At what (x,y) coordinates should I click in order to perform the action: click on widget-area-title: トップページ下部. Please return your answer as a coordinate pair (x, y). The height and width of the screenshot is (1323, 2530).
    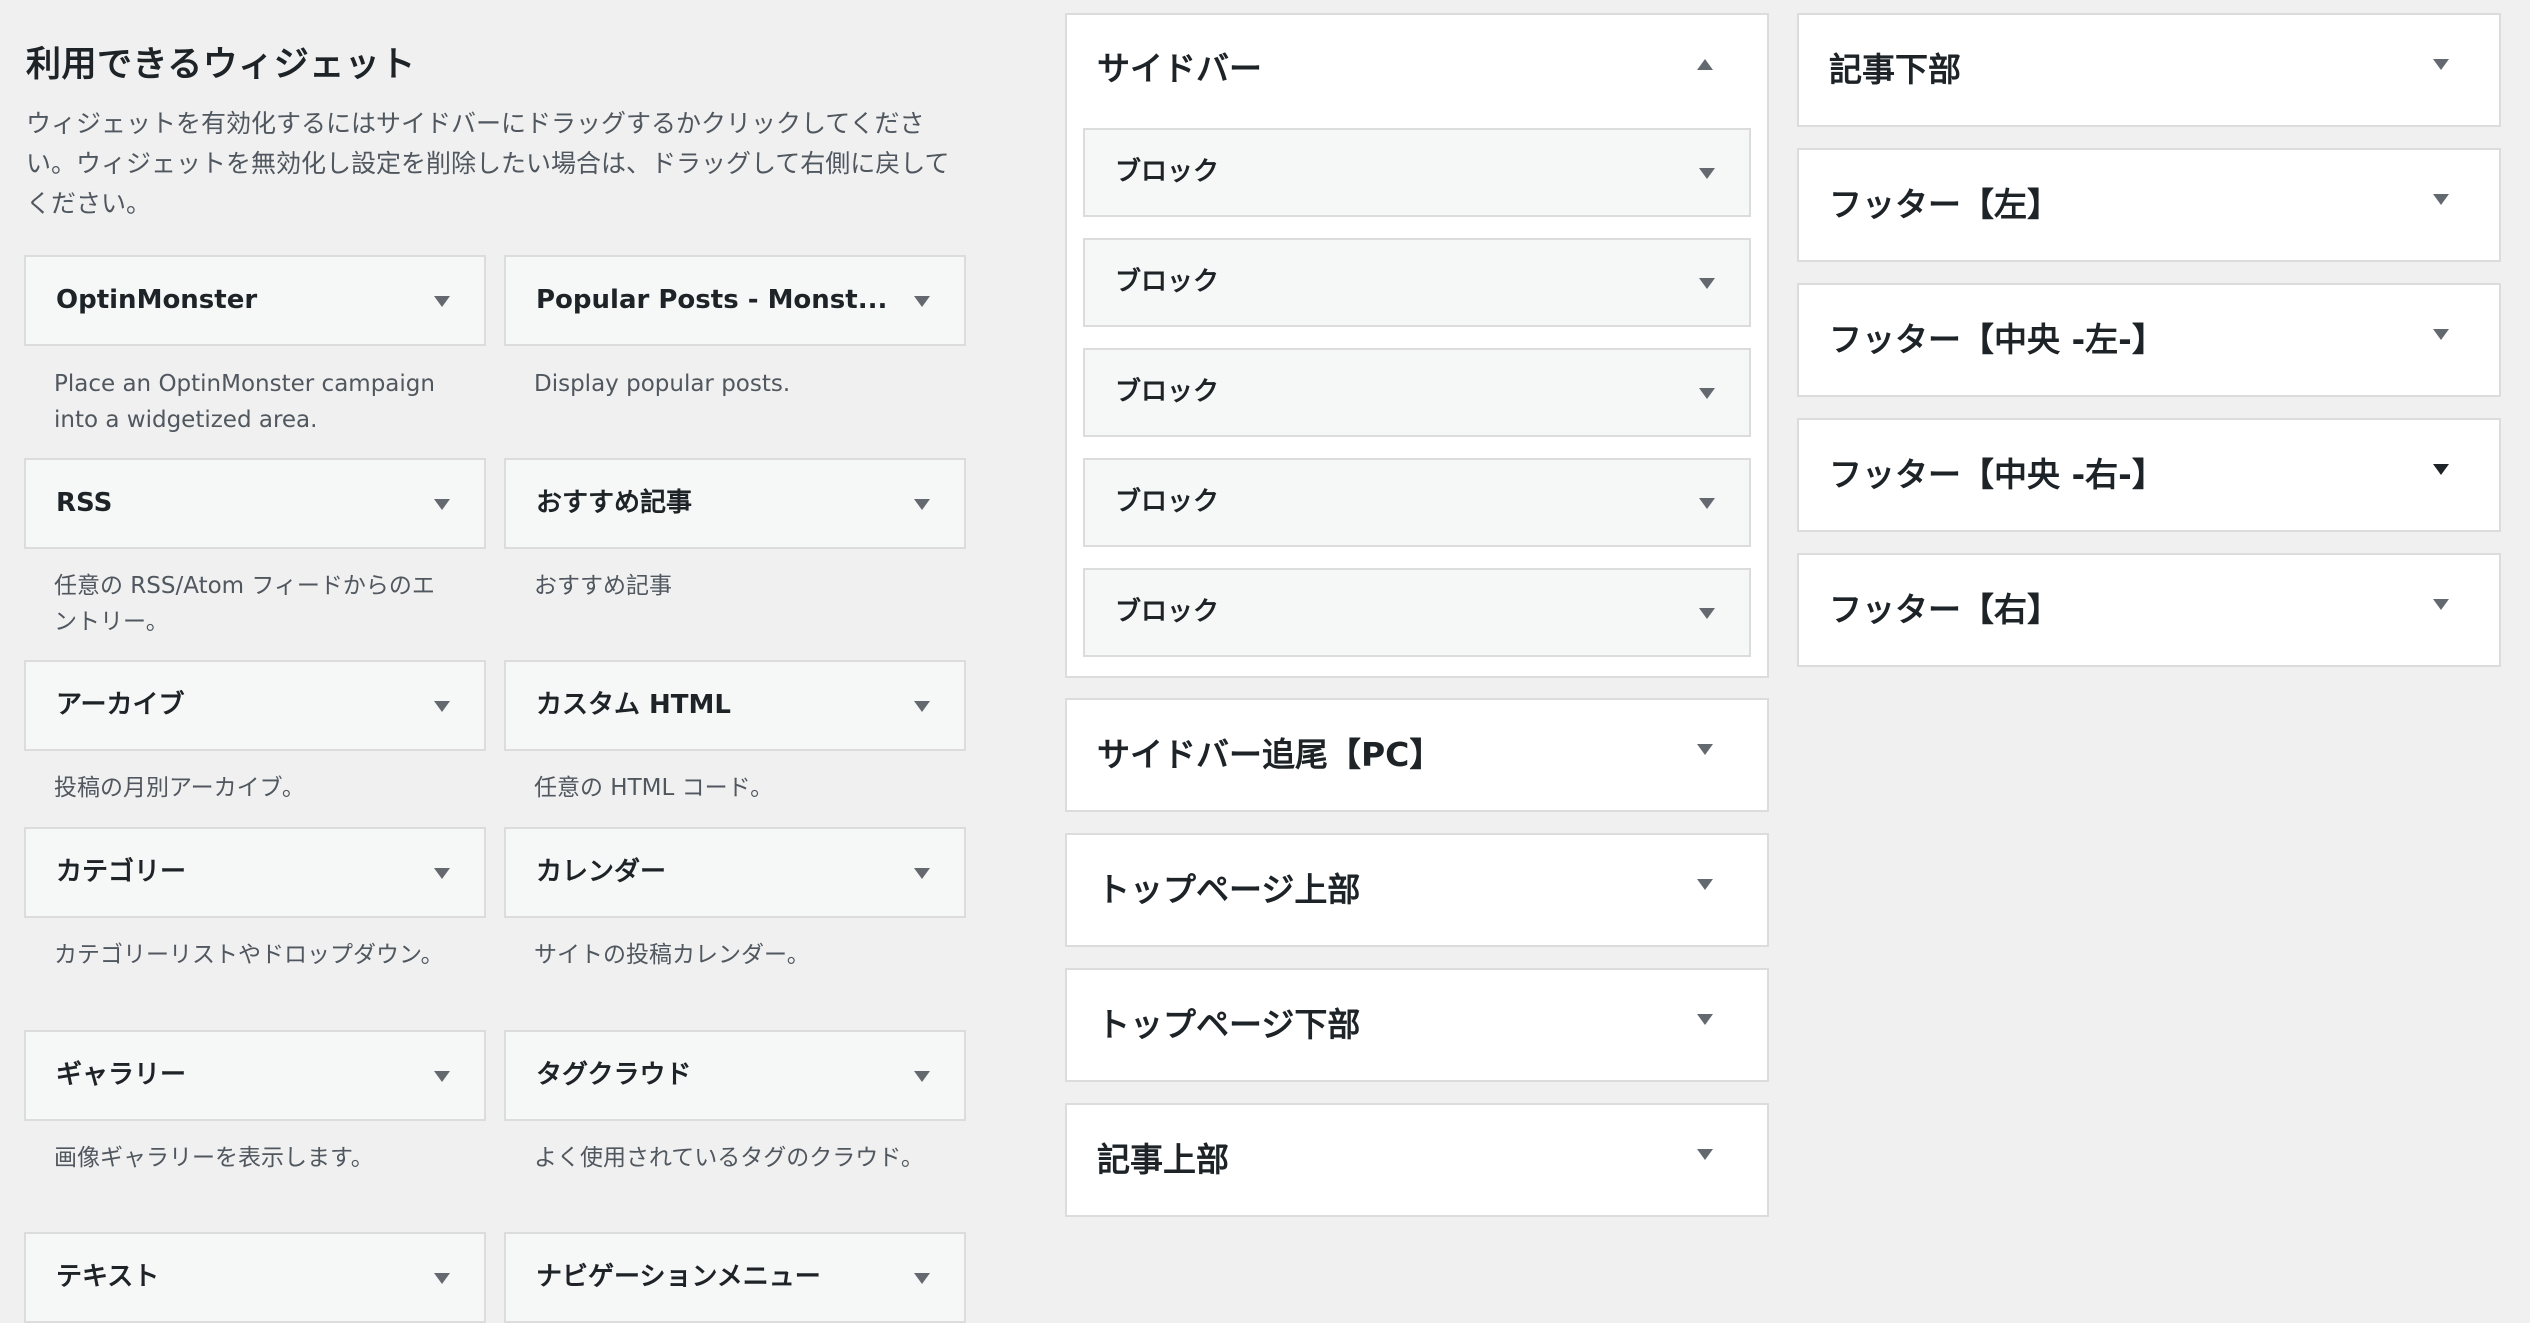
    Looking at the image, I should click on (1229, 1024).